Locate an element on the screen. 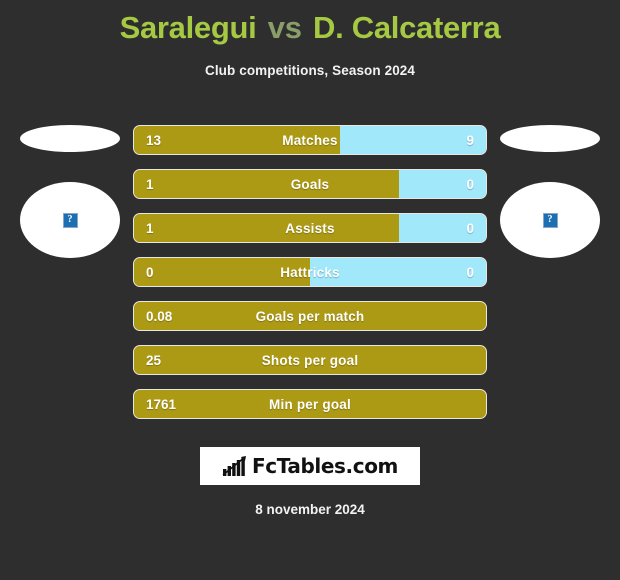 Image resolution: width=620 pixels, height=580 pixels. stat-label: Assists is located at coordinates (310, 228).